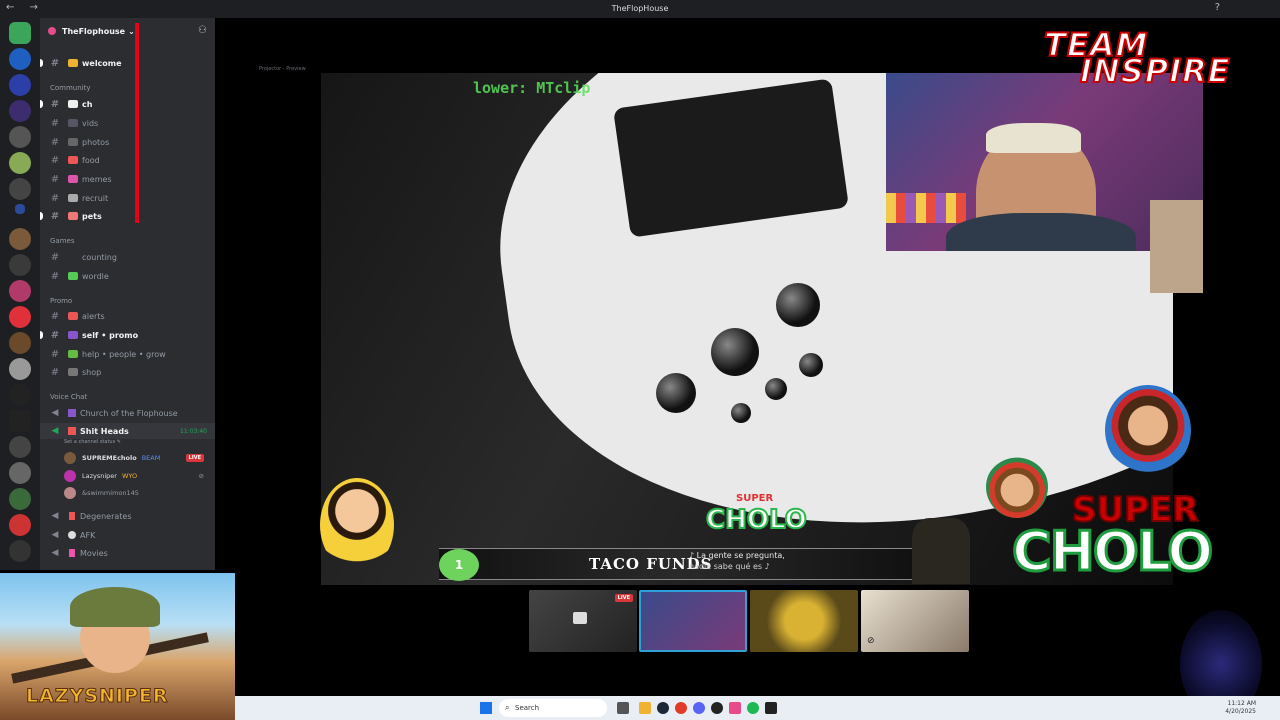 The width and height of the screenshot is (1280, 720). What do you see at coordinates (106, 516) in the screenshot?
I see `channel-label: Degenerates` at bounding box center [106, 516].